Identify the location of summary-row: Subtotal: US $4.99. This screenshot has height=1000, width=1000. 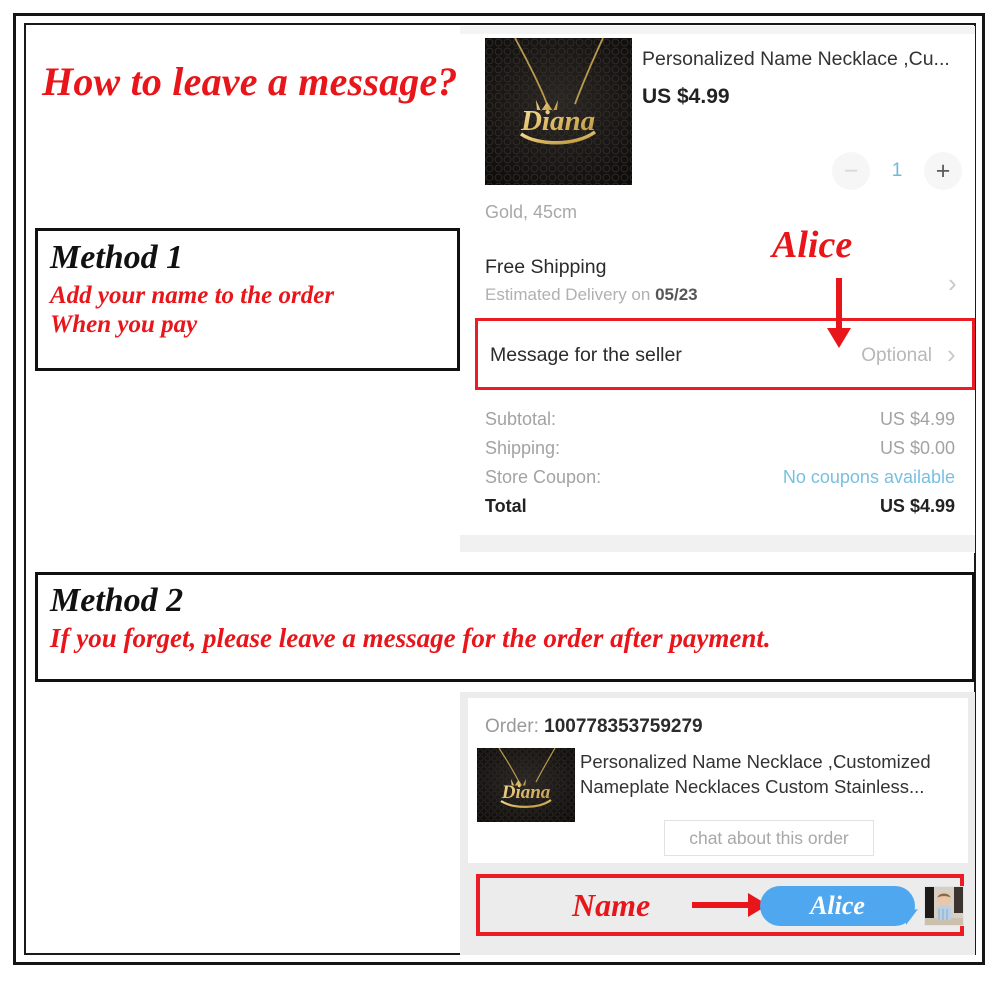
(720, 419).